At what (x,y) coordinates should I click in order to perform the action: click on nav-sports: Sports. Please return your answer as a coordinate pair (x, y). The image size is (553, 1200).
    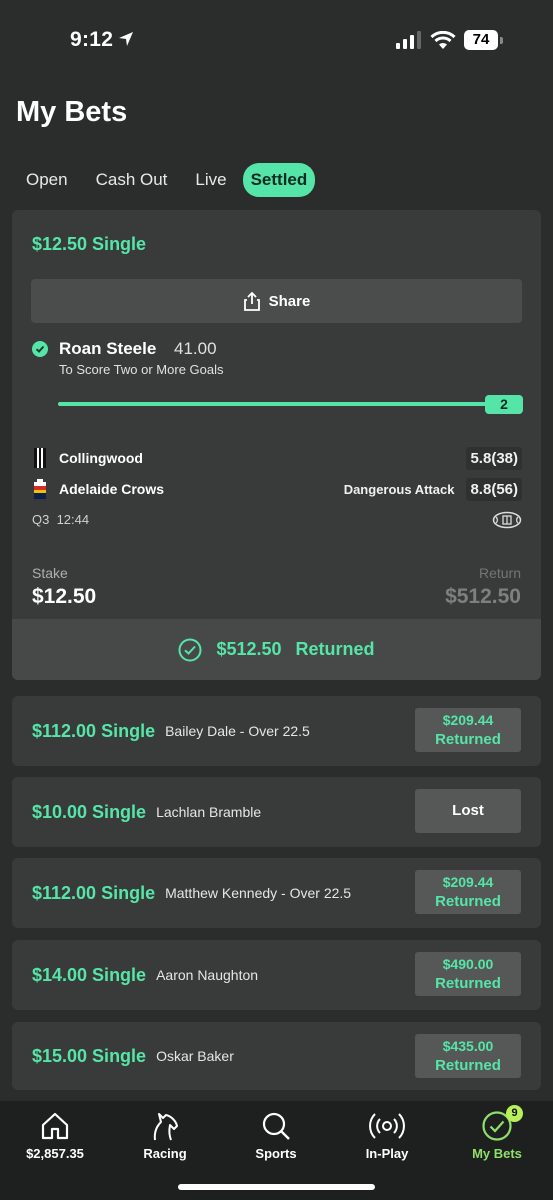
    Looking at the image, I should click on (276, 1135).